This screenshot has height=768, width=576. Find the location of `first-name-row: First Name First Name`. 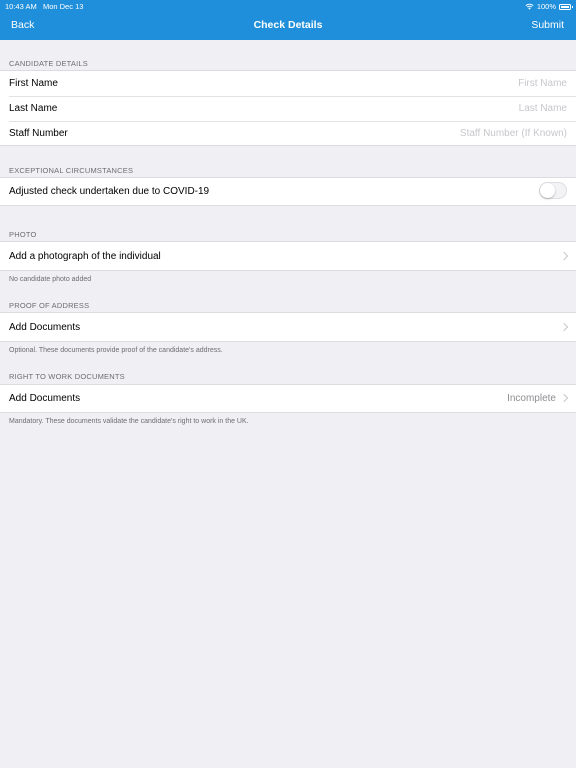

first-name-row: First Name First Name is located at coordinates (288, 83).